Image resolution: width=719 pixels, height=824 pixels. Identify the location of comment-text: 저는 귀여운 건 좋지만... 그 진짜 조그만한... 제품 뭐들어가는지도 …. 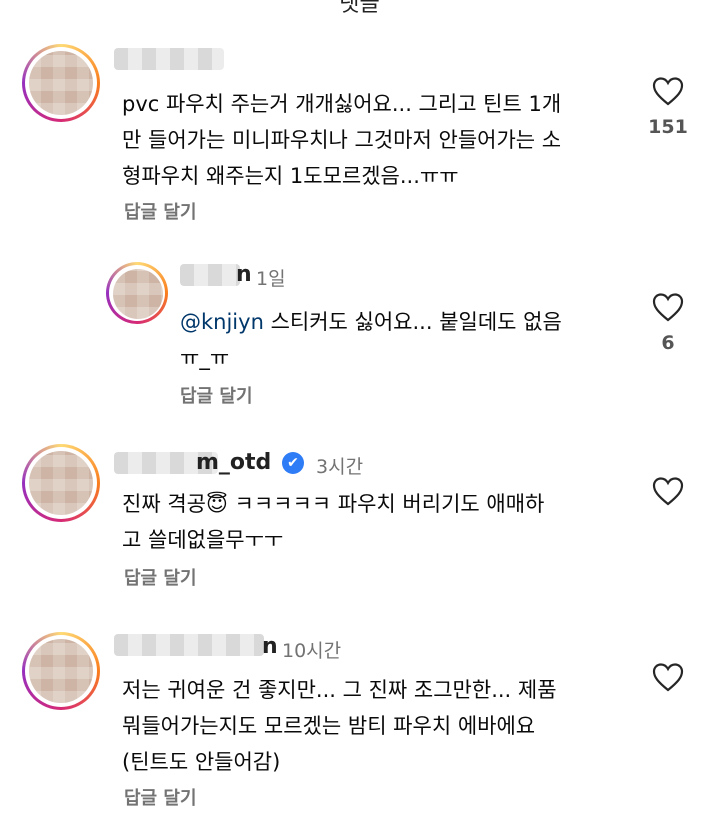
(339, 726).